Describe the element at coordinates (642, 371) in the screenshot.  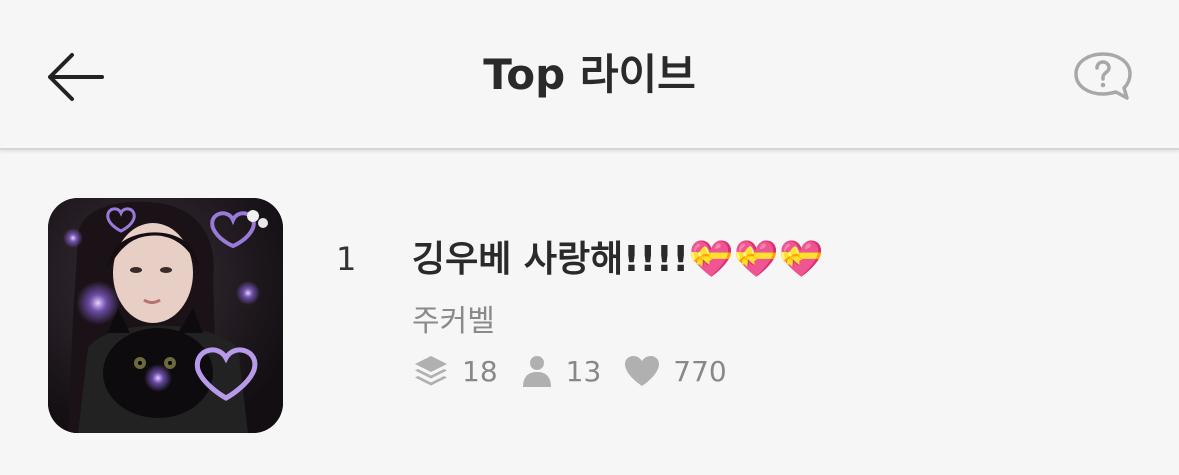
I see `heart-icon` at that location.